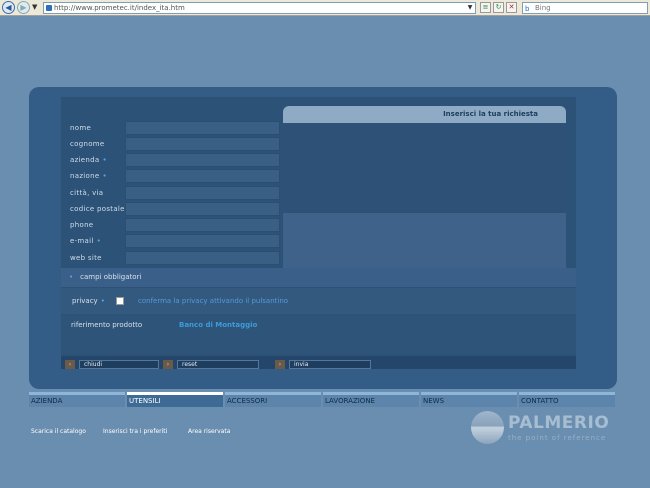  I want to click on field-nome: nome, so click(174, 128).